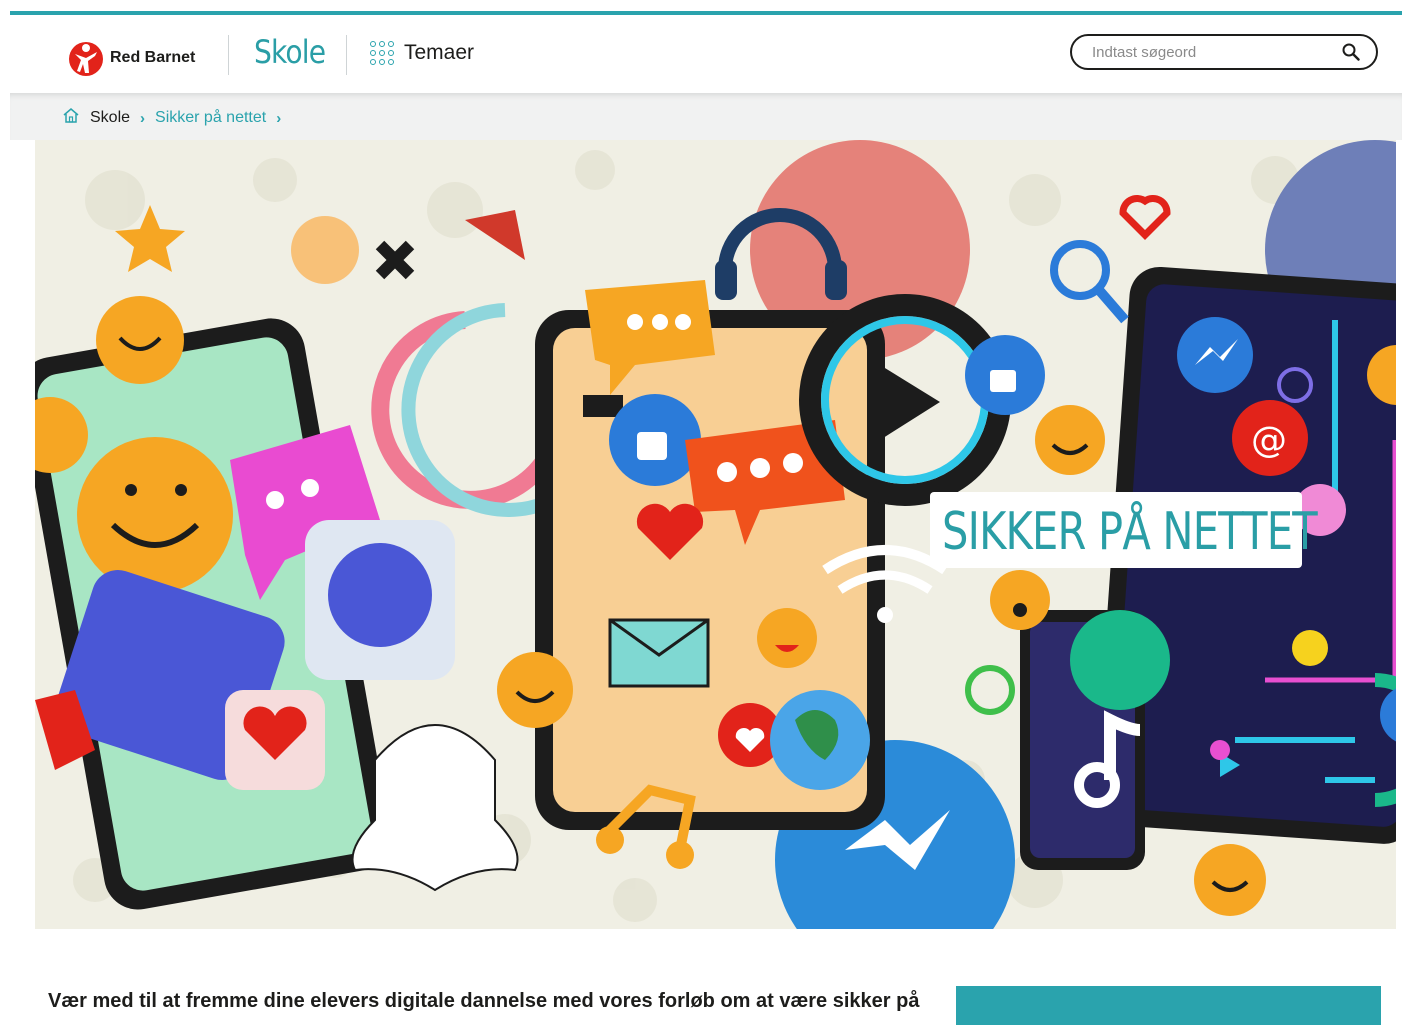 The height and width of the screenshot is (1025, 1402). What do you see at coordinates (210, 118) in the screenshot?
I see `breadcrumb-item-sikker-paa-nettet: Sikker på nettet` at bounding box center [210, 118].